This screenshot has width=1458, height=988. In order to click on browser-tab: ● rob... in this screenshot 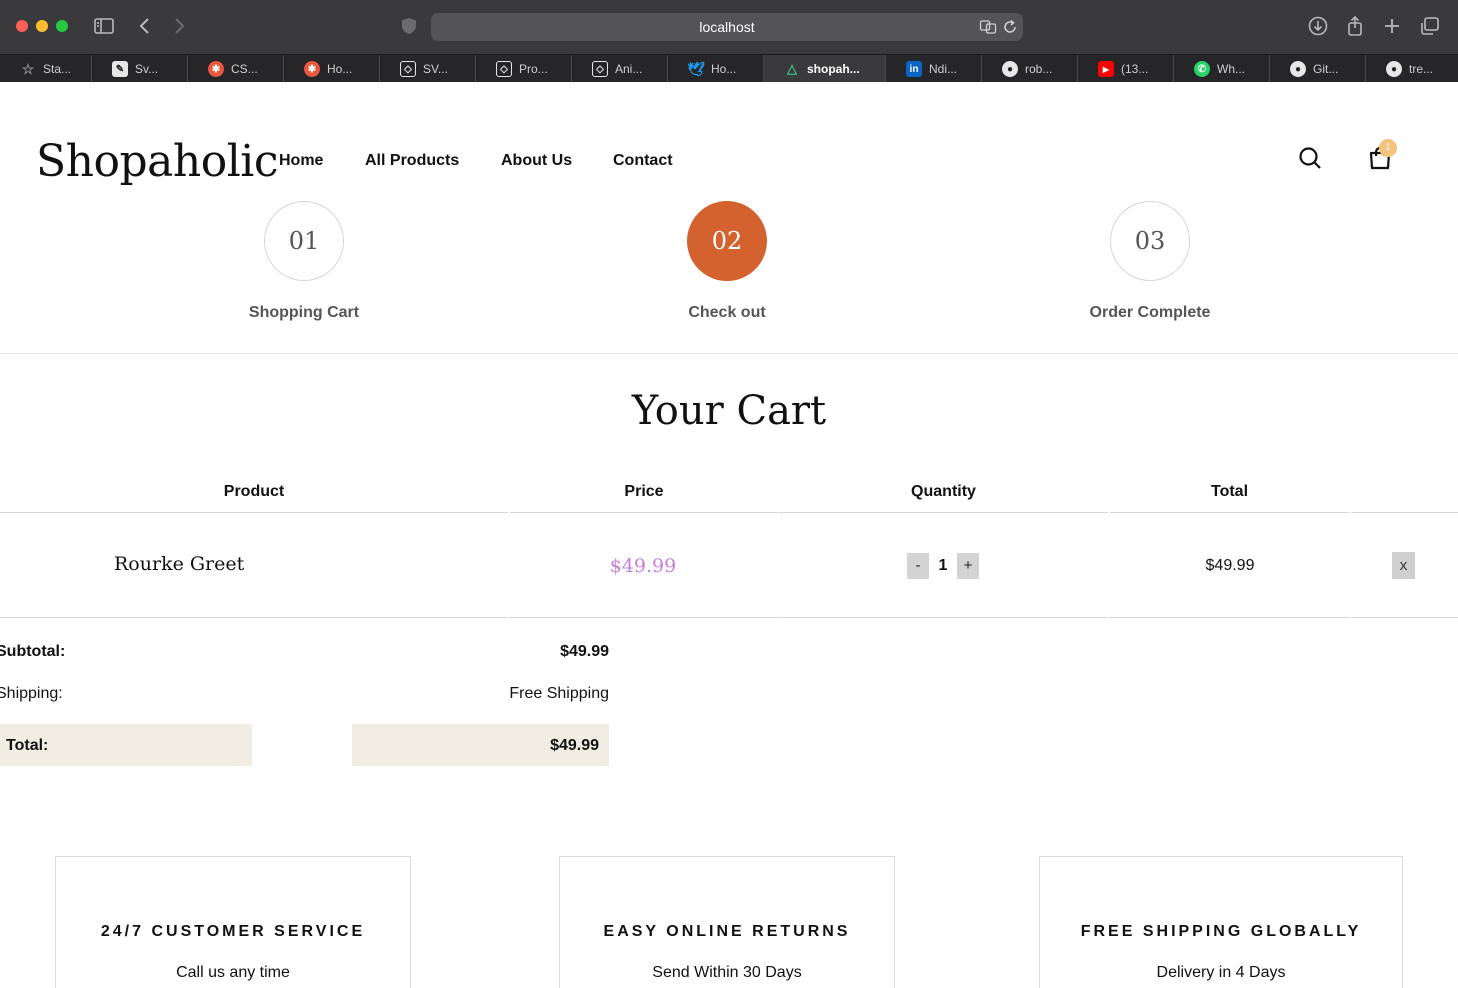, I will do `click(1030, 69)`.